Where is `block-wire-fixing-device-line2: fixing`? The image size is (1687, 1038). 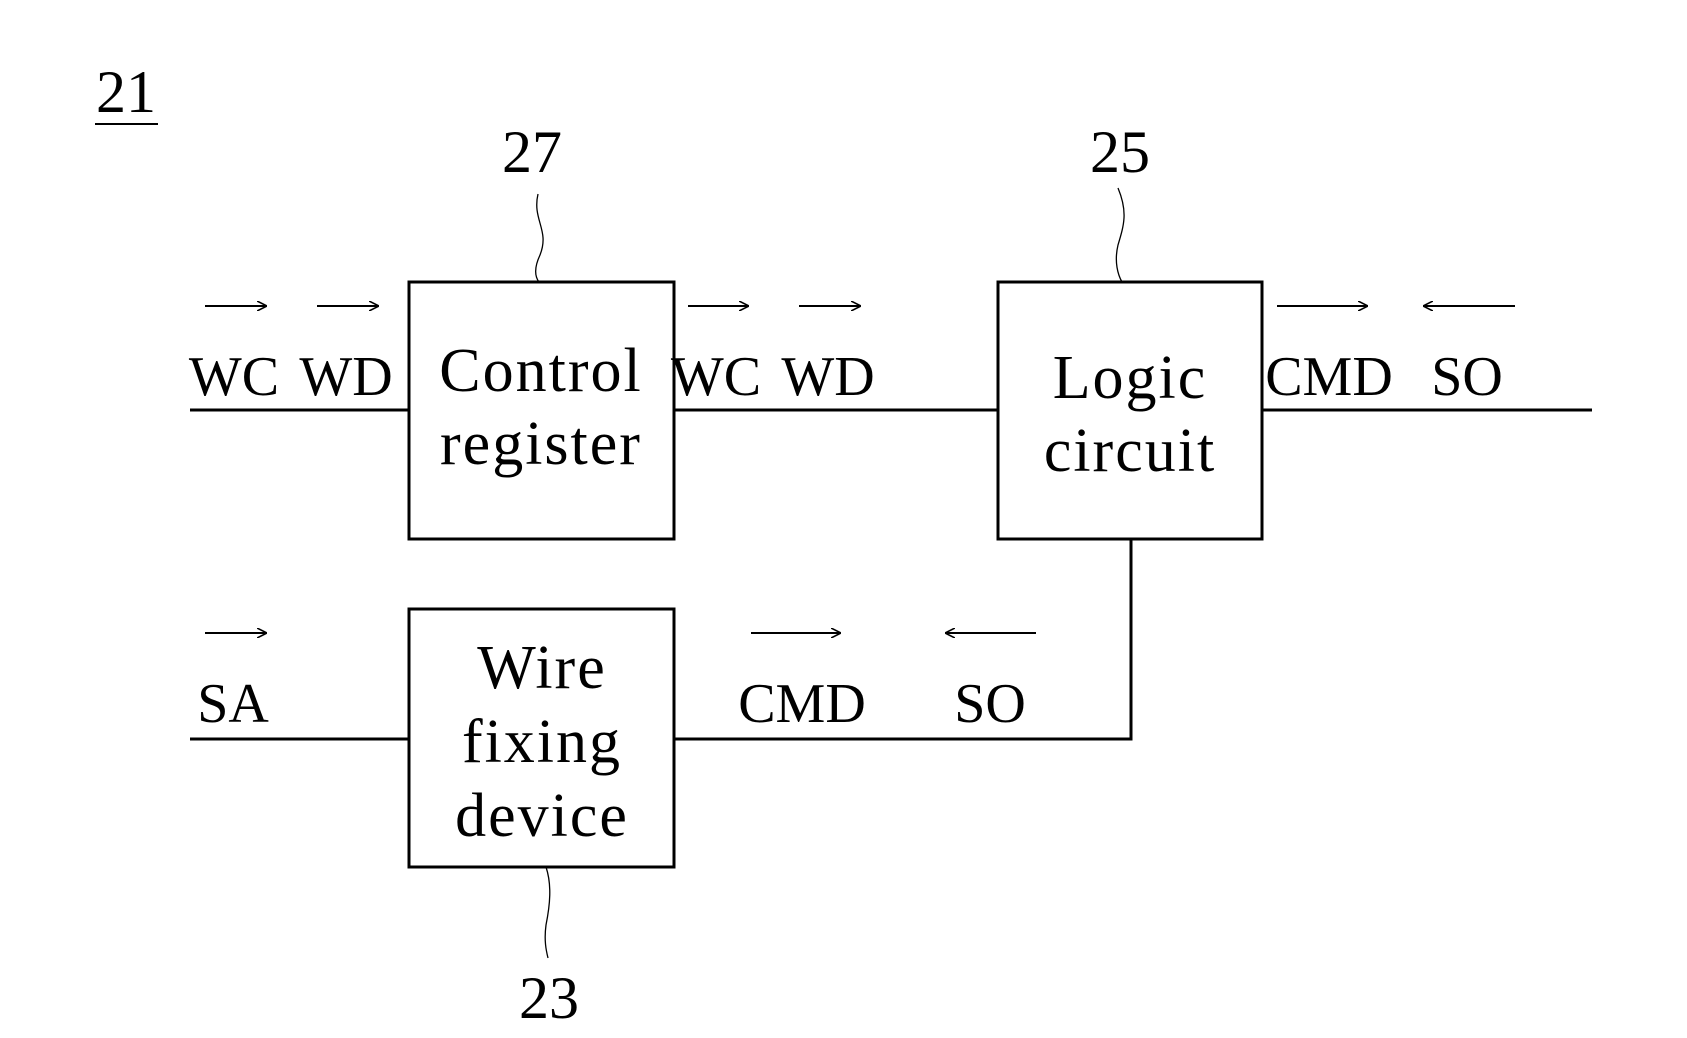
block-wire-fixing-device-line2: fixing is located at coordinates (542, 742).